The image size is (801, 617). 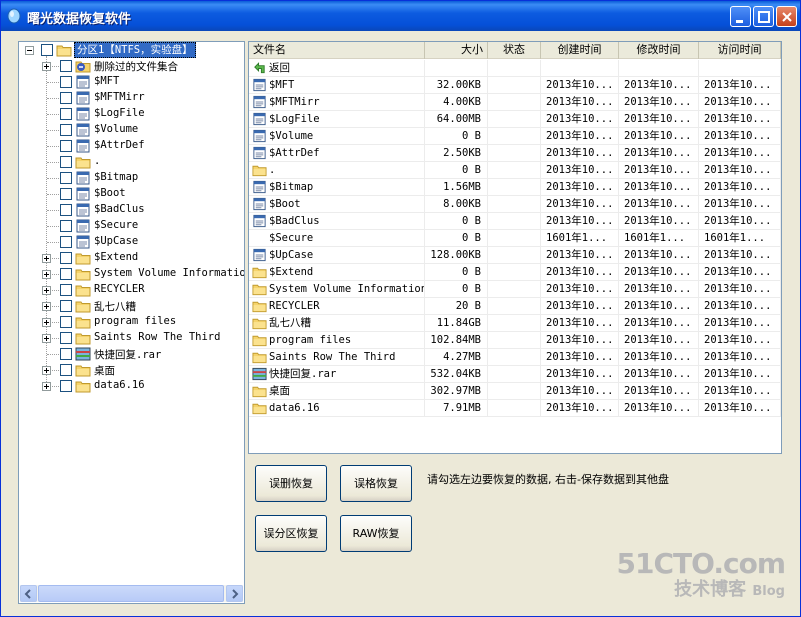 What do you see at coordinates (131, 370) in the screenshot?
I see `tree-item: 桌面` at bounding box center [131, 370].